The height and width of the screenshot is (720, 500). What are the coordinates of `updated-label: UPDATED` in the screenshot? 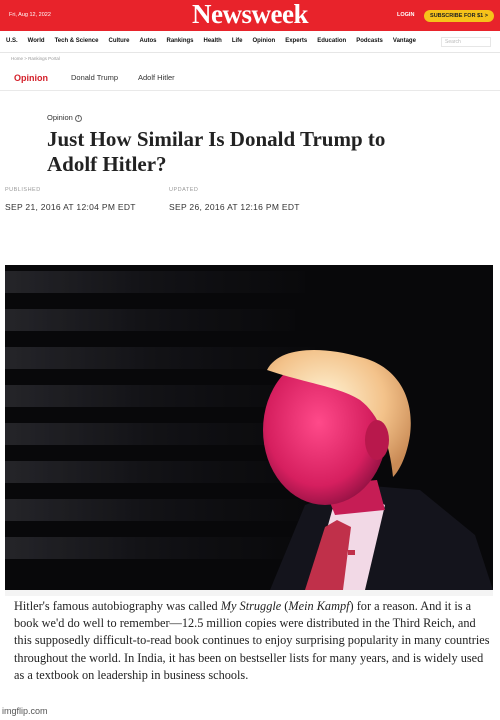 It's located at (184, 190).